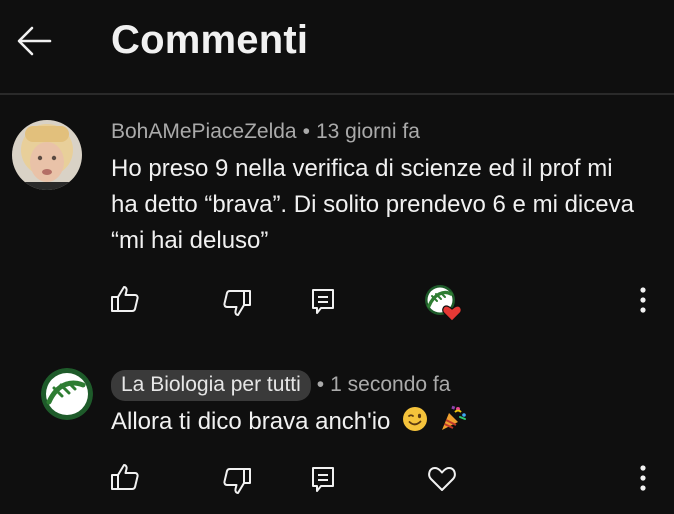 The image size is (674, 514). I want to click on creator-author-chip: La Biologia per tutti, so click(211, 385).